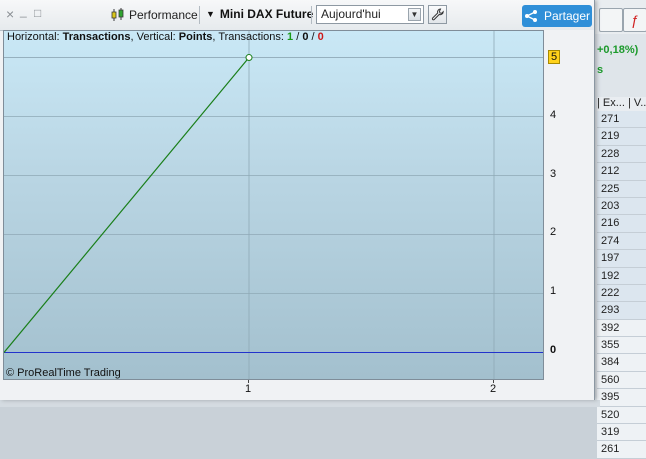 The width and height of the screenshot is (646, 459). What do you see at coordinates (351, 14) in the screenshot?
I see `period-value: Aujourd'hui` at bounding box center [351, 14].